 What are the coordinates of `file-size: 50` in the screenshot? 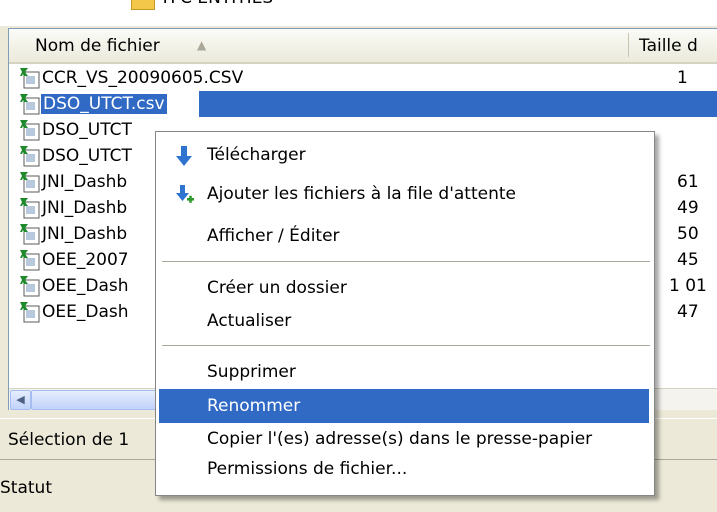 It's located at (688, 234).